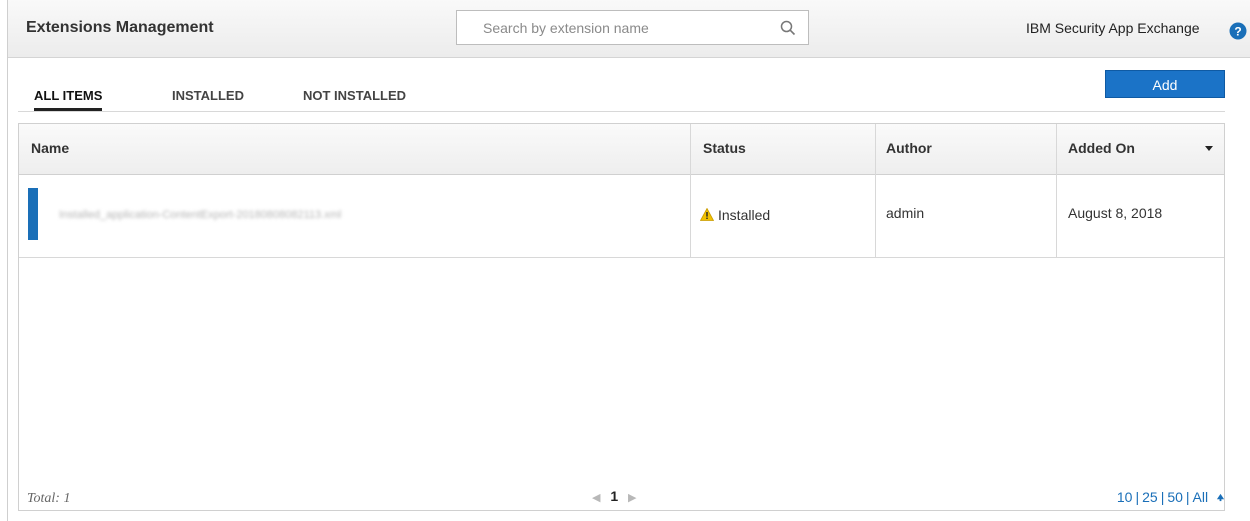 This screenshot has height=521, width=1250. Describe the element at coordinates (707, 214) in the screenshot. I see `warning-icon` at that location.